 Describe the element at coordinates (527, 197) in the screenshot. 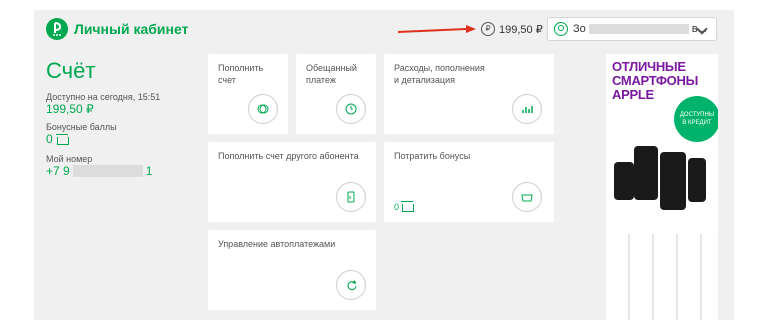

I see `basket-circle-icon` at that location.